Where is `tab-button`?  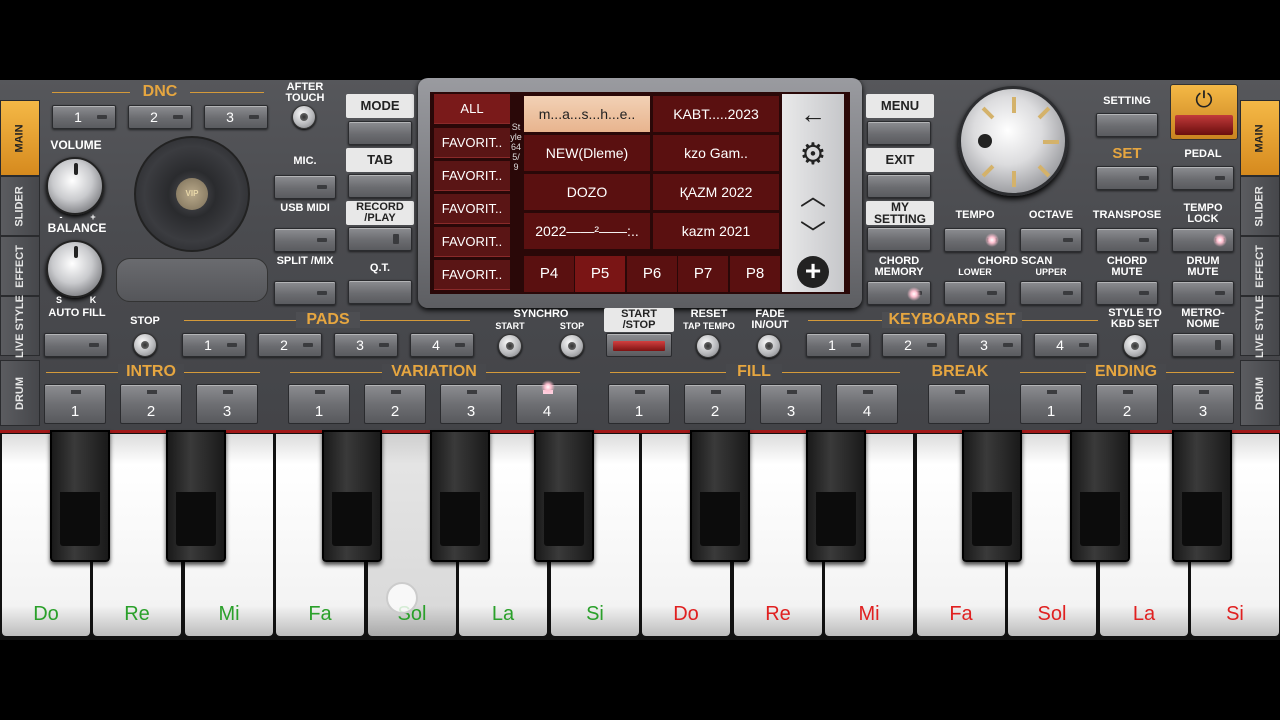
tab-button is located at coordinates (380, 186).